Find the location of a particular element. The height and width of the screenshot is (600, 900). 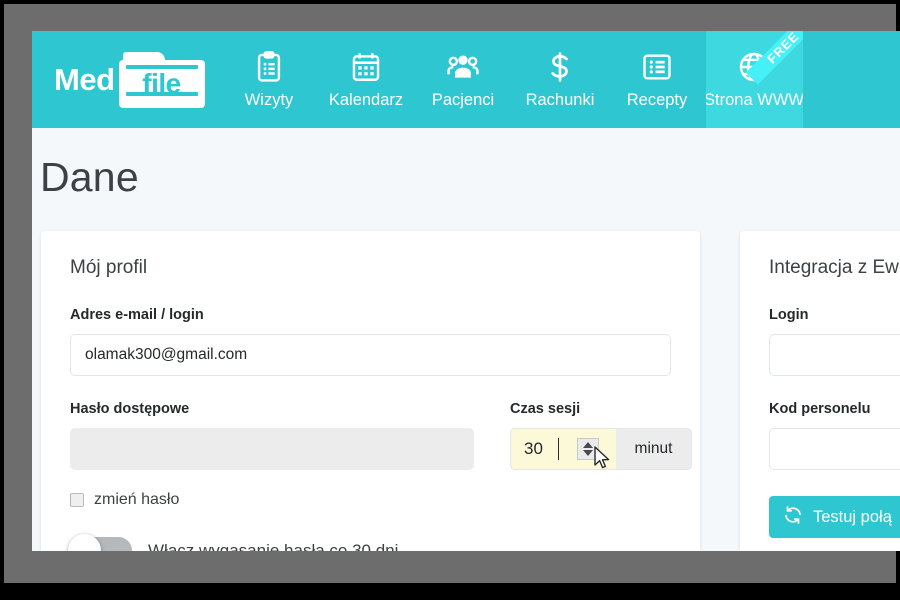

integration-staff-code-group: Kod personelu is located at coordinates (834, 435).